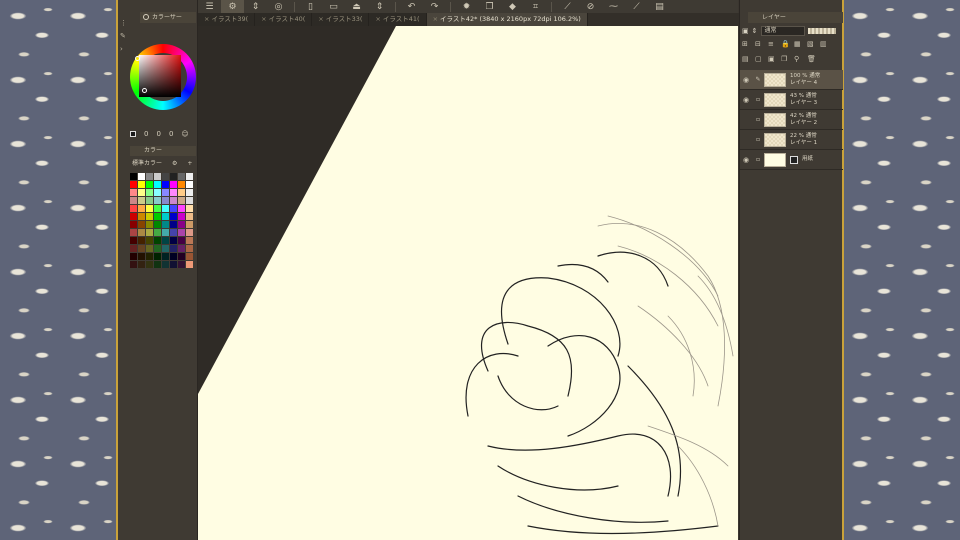  I want to click on color-set-panel-header: カラー, so click(163, 151).